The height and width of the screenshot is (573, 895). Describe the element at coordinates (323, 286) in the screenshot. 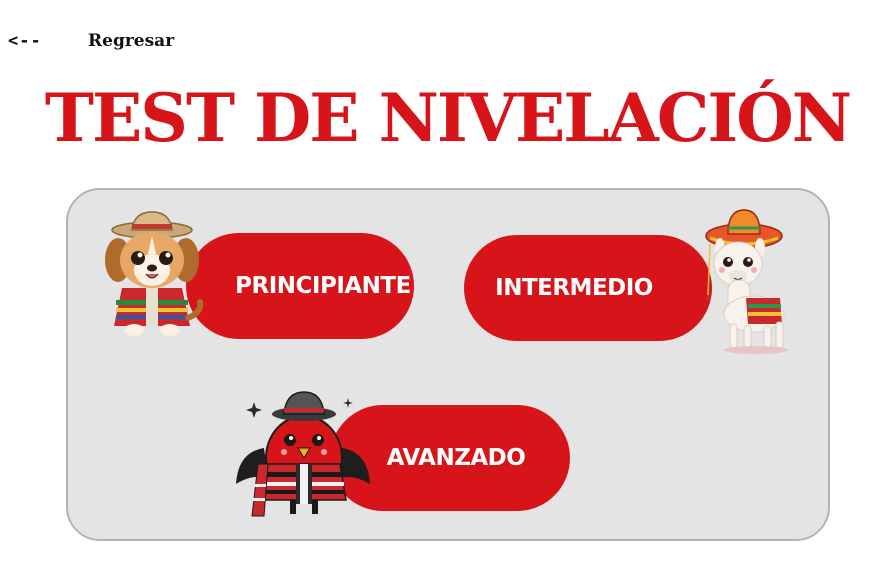

I see `principiante-label: PRINCIPIANTE` at that location.